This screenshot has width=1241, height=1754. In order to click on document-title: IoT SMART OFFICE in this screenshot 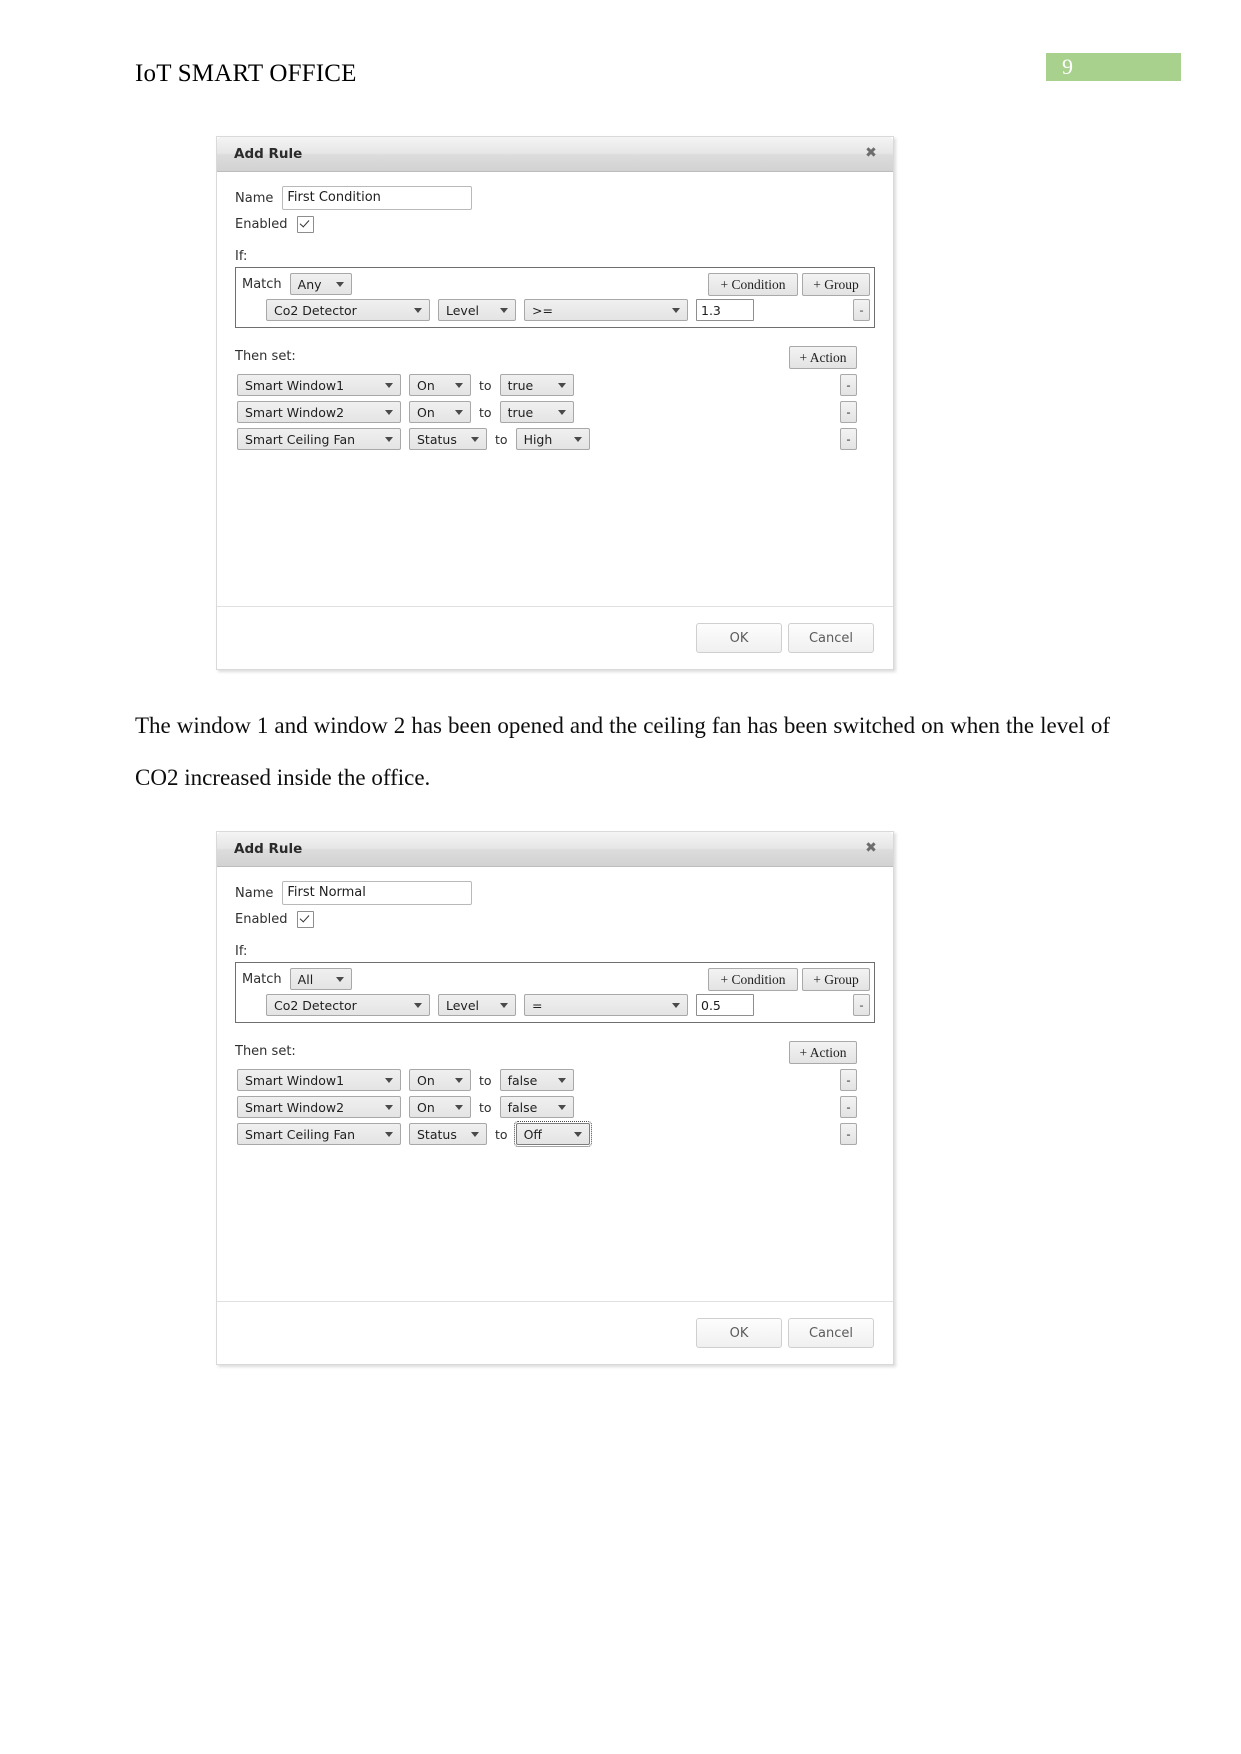, I will do `click(246, 73)`.